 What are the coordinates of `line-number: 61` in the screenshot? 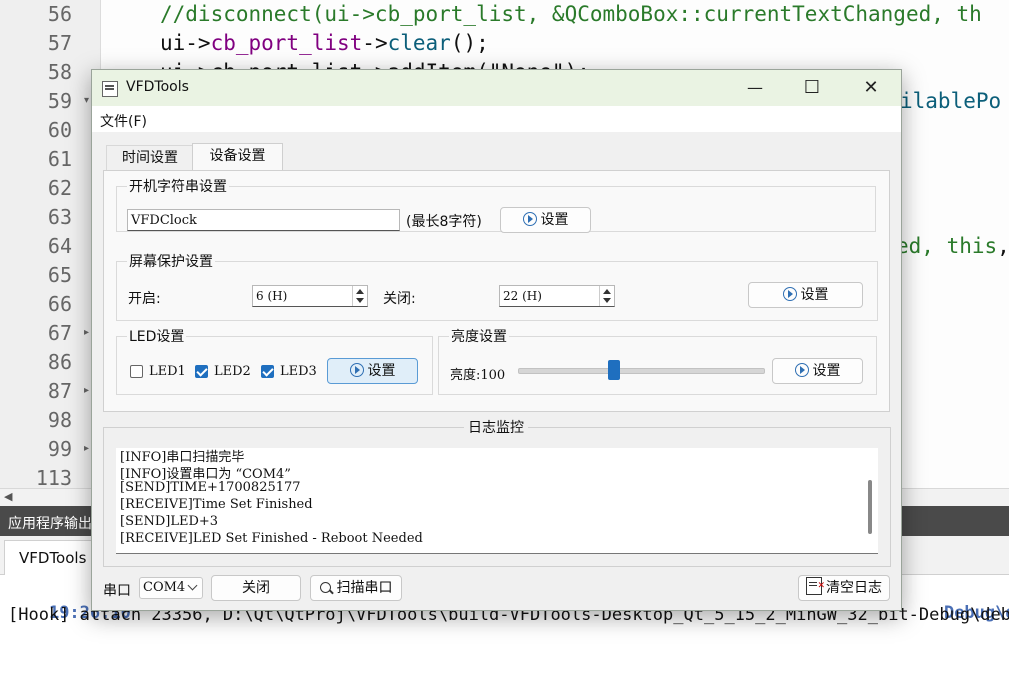 It's located at (59, 159).